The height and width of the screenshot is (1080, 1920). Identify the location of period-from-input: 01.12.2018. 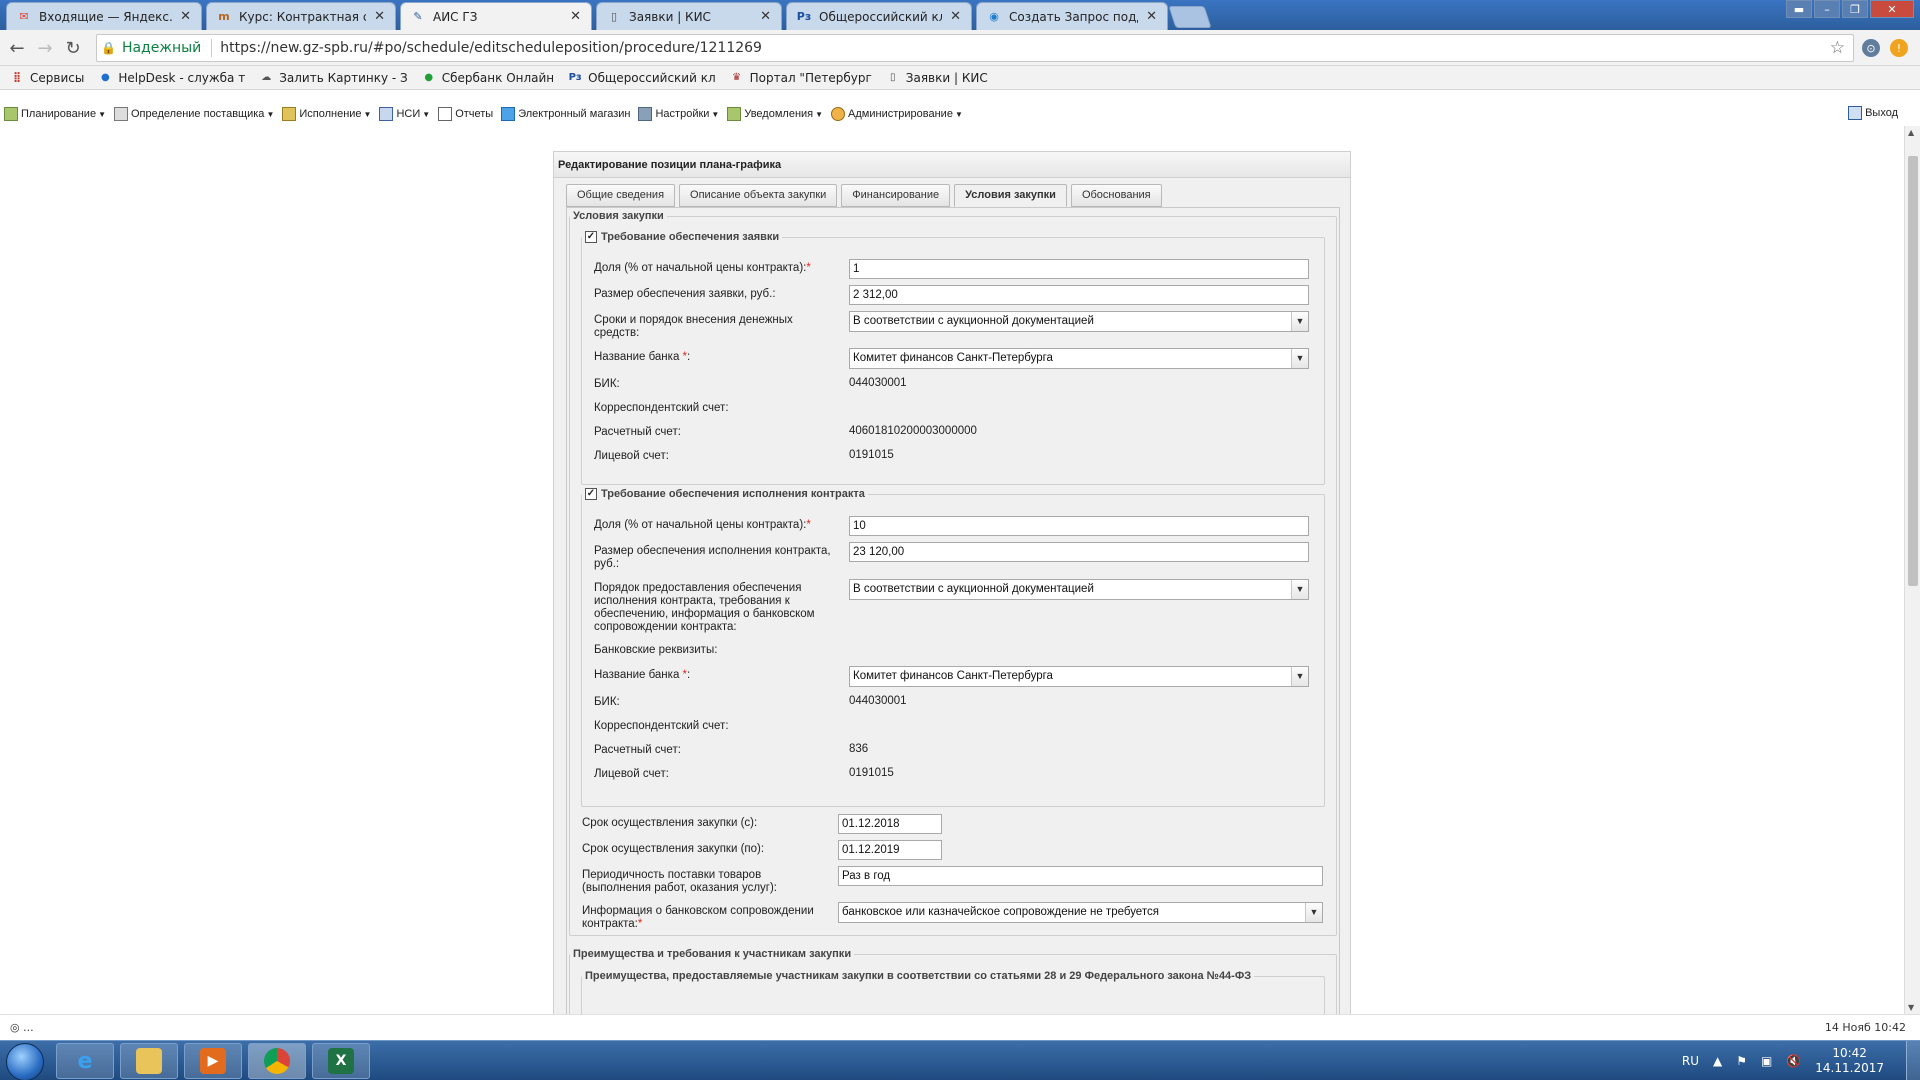
(890, 824).